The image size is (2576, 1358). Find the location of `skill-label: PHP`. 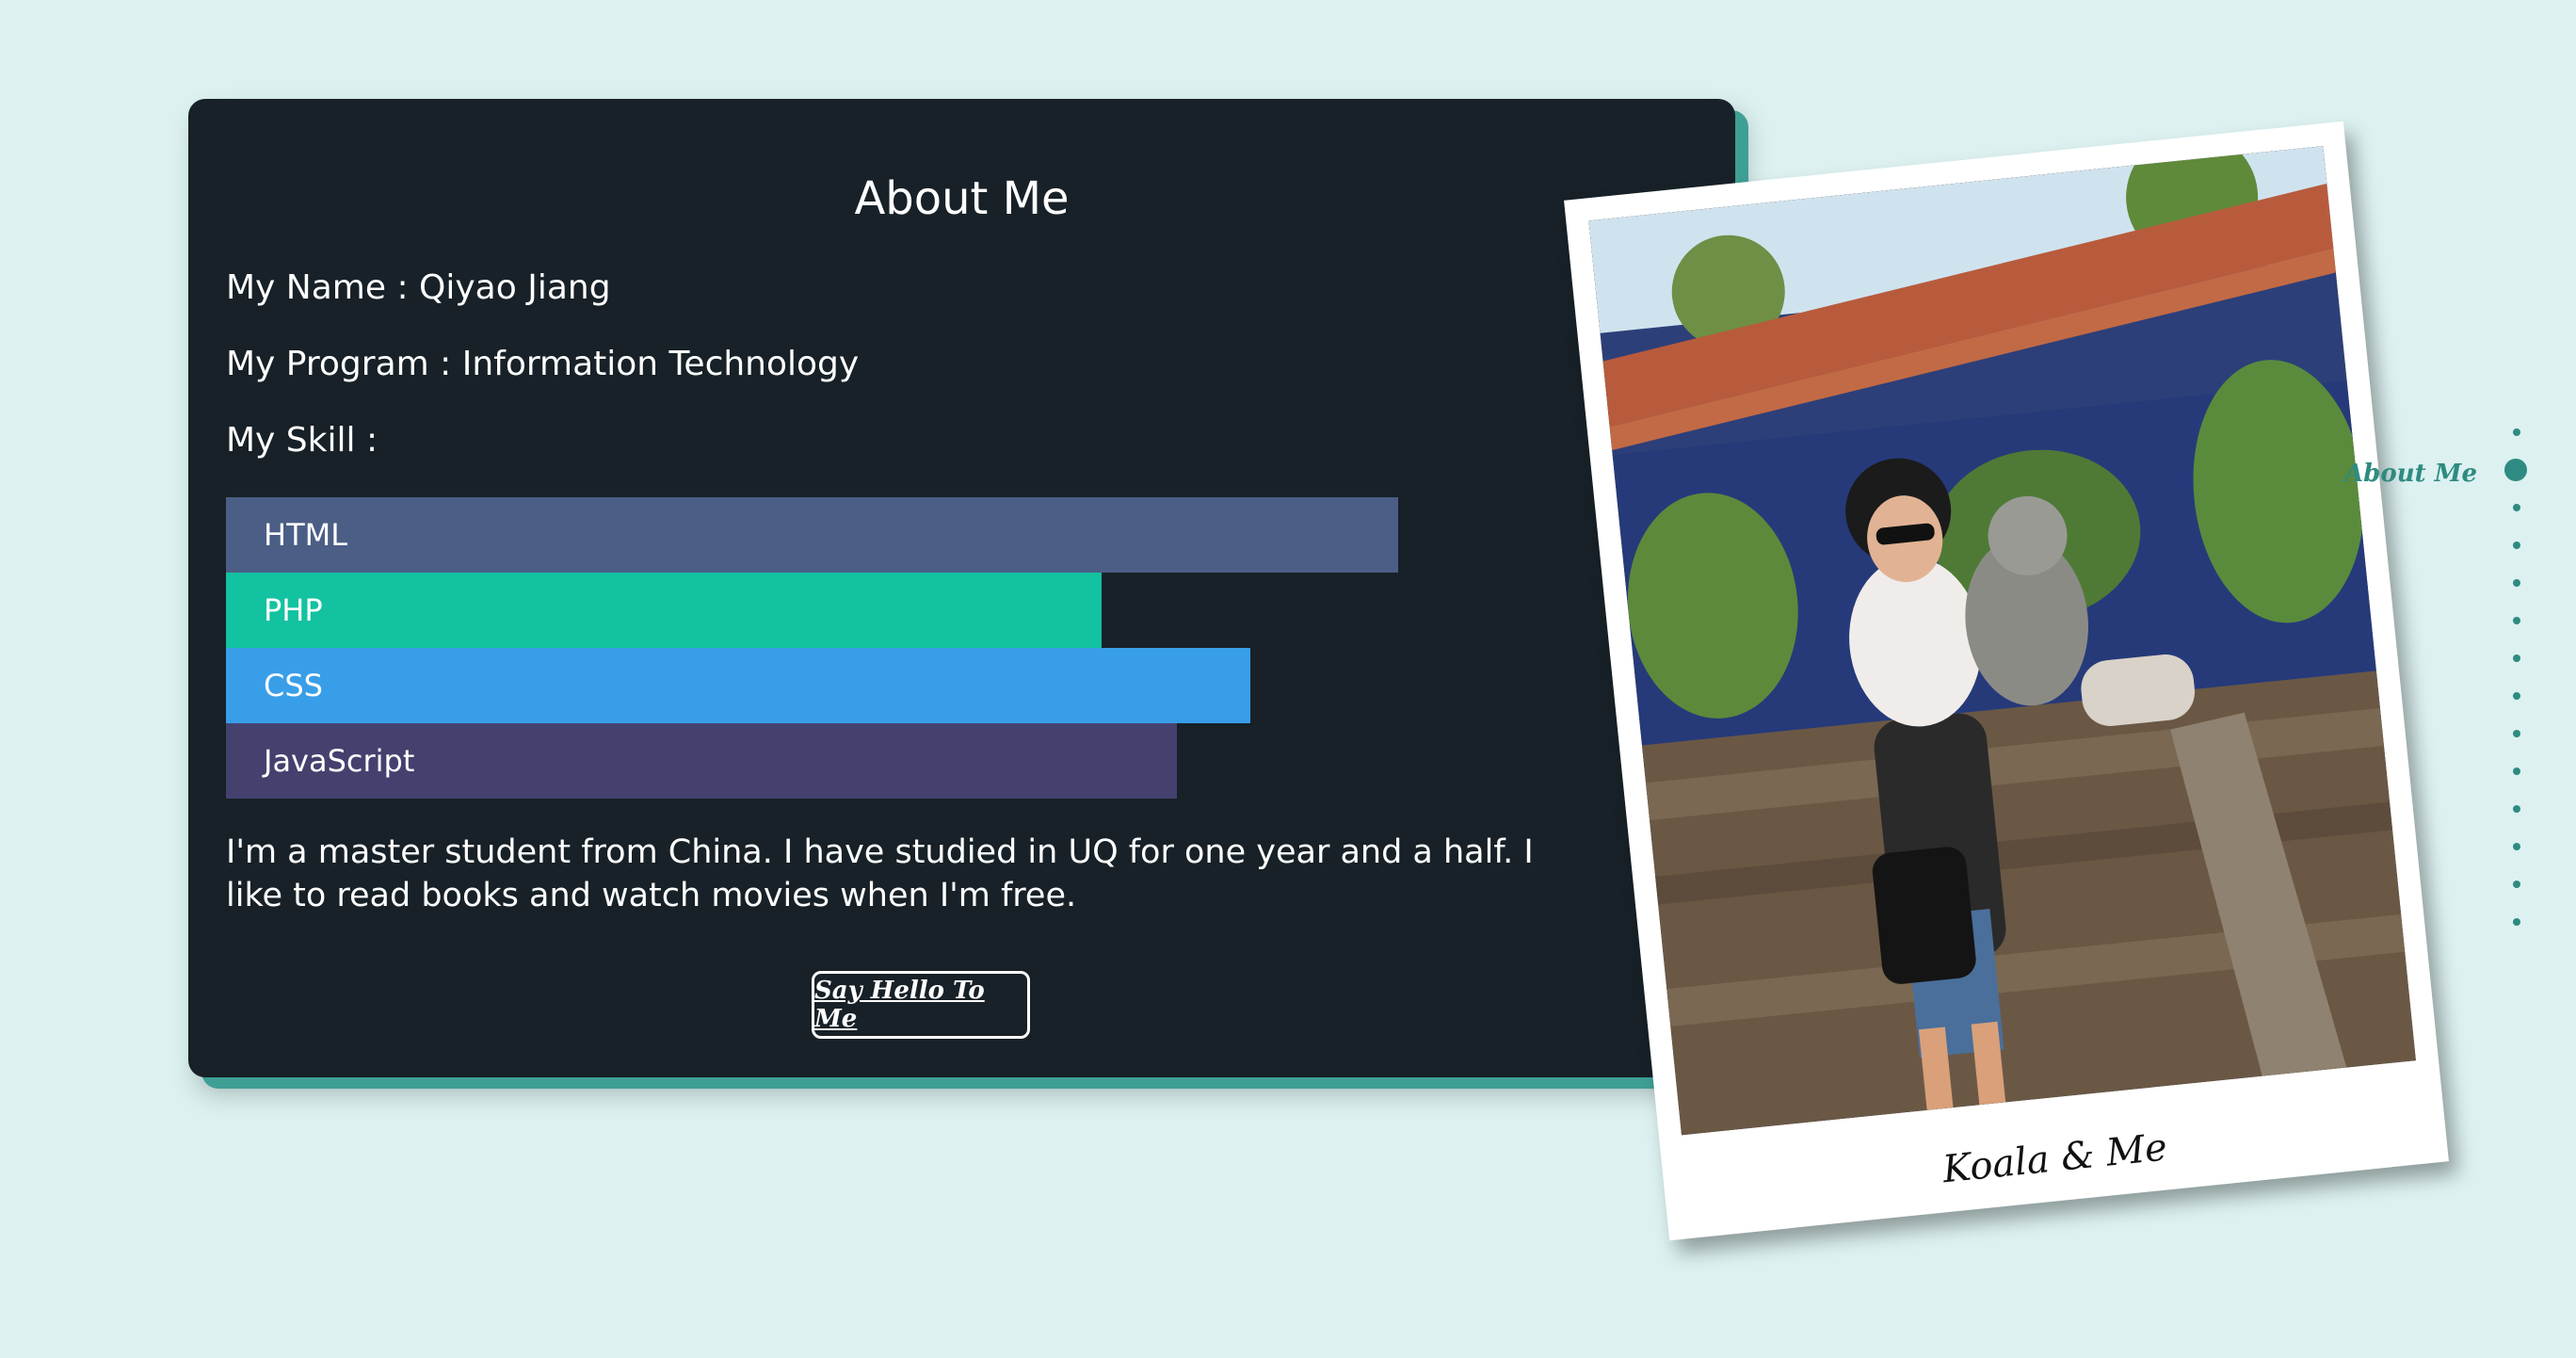

skill-label: PHP is located at coordinates (293, 610).